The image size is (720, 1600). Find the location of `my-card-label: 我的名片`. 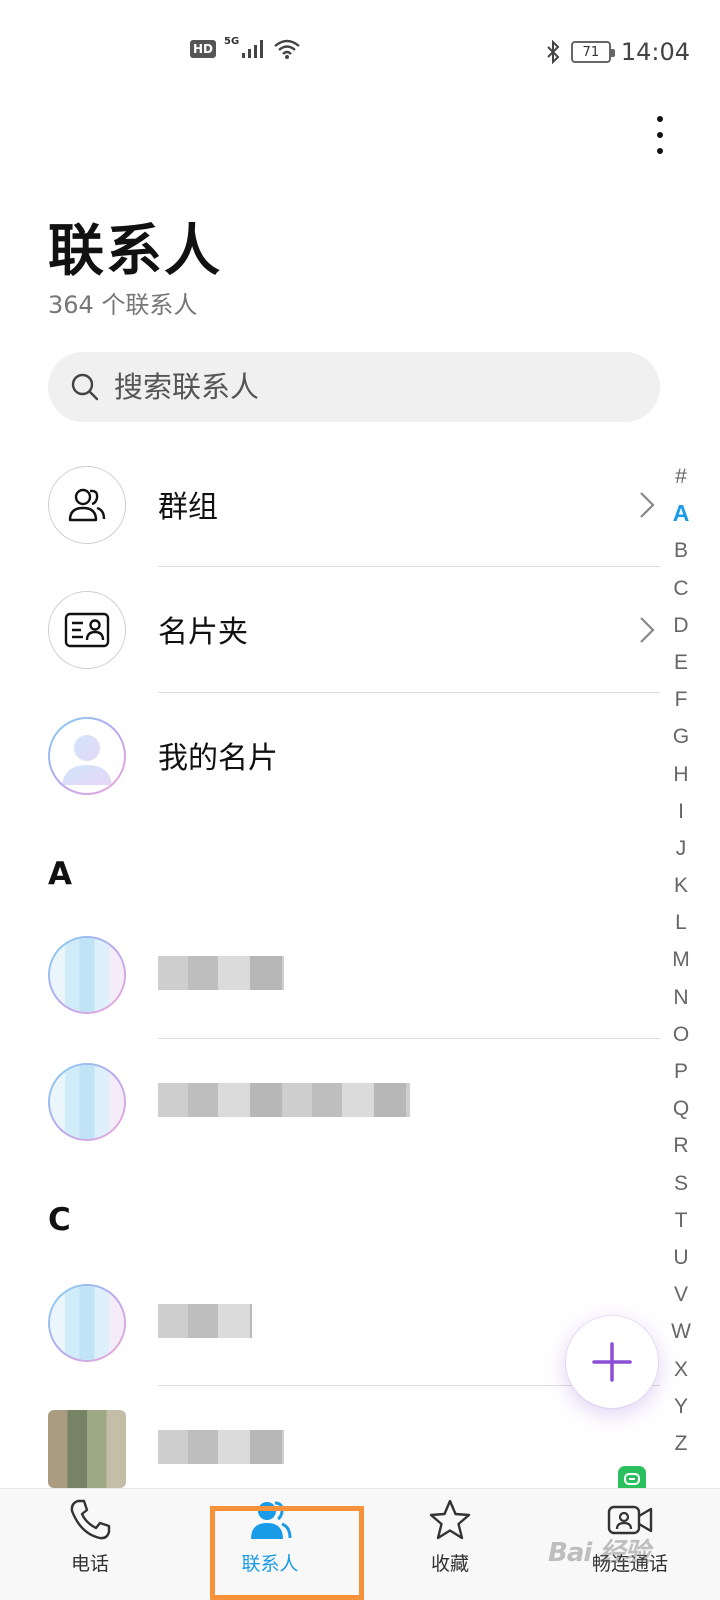

my-card-label: 我的名片 is located at coordinates (218, 758).